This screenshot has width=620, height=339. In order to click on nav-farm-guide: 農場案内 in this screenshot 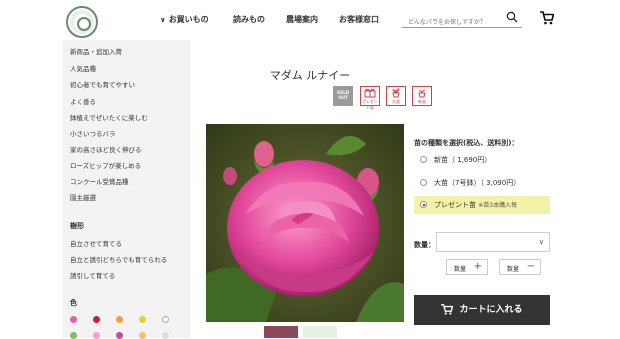, I will do `click(302, 19)`.